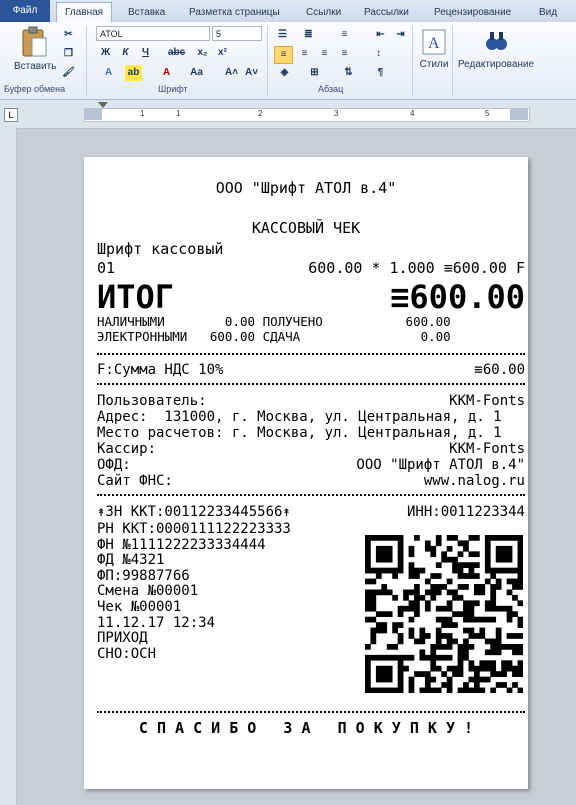 The height and width of the screenshot is (805, 576). What do you see at coordinates (311, 401) in the screenshot?
I see `receipt-user-line: Пользователь: KKM-Fonts` at bounding box center [311, 401].